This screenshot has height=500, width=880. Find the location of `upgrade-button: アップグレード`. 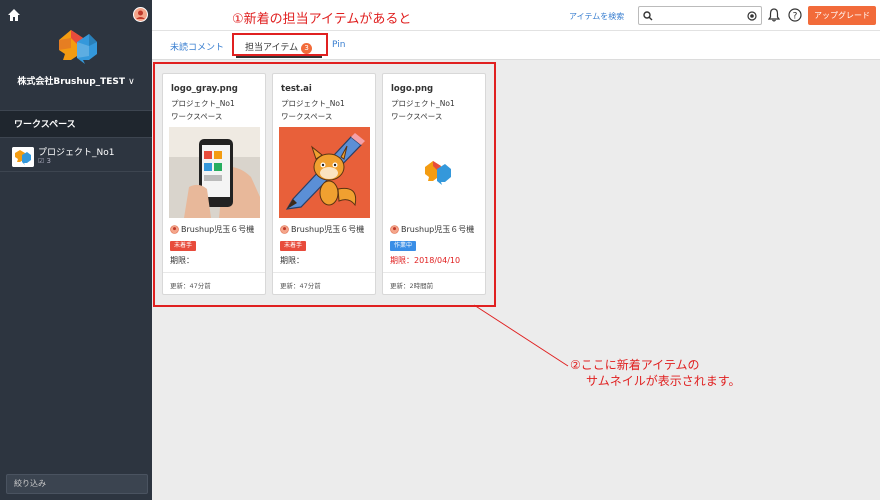

upgrade-button: アップグレード is located at coordinates (842, 15).